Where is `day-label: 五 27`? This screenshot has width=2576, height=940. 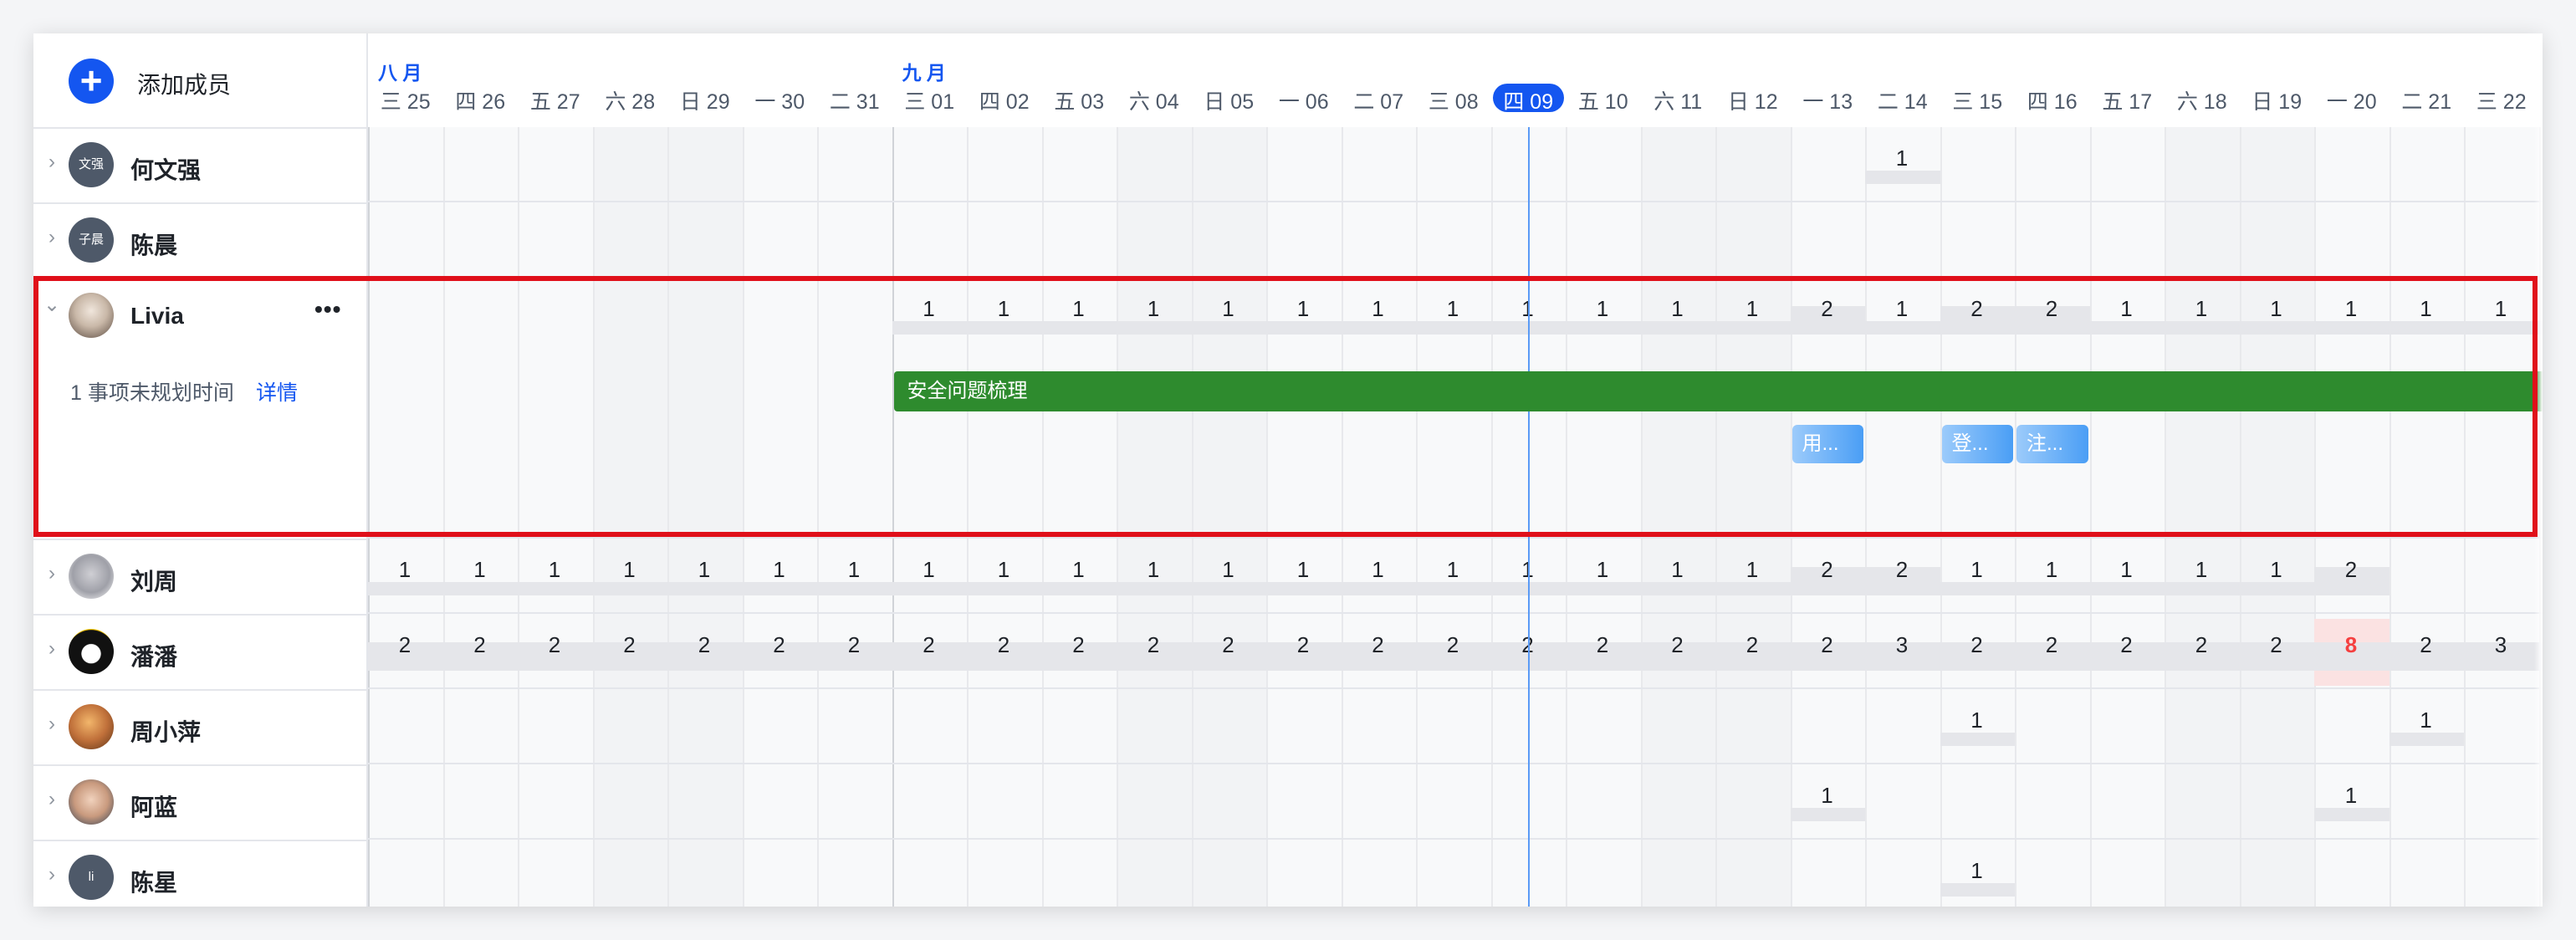
day-label: 五 27 is located at coordinates (555, 100).